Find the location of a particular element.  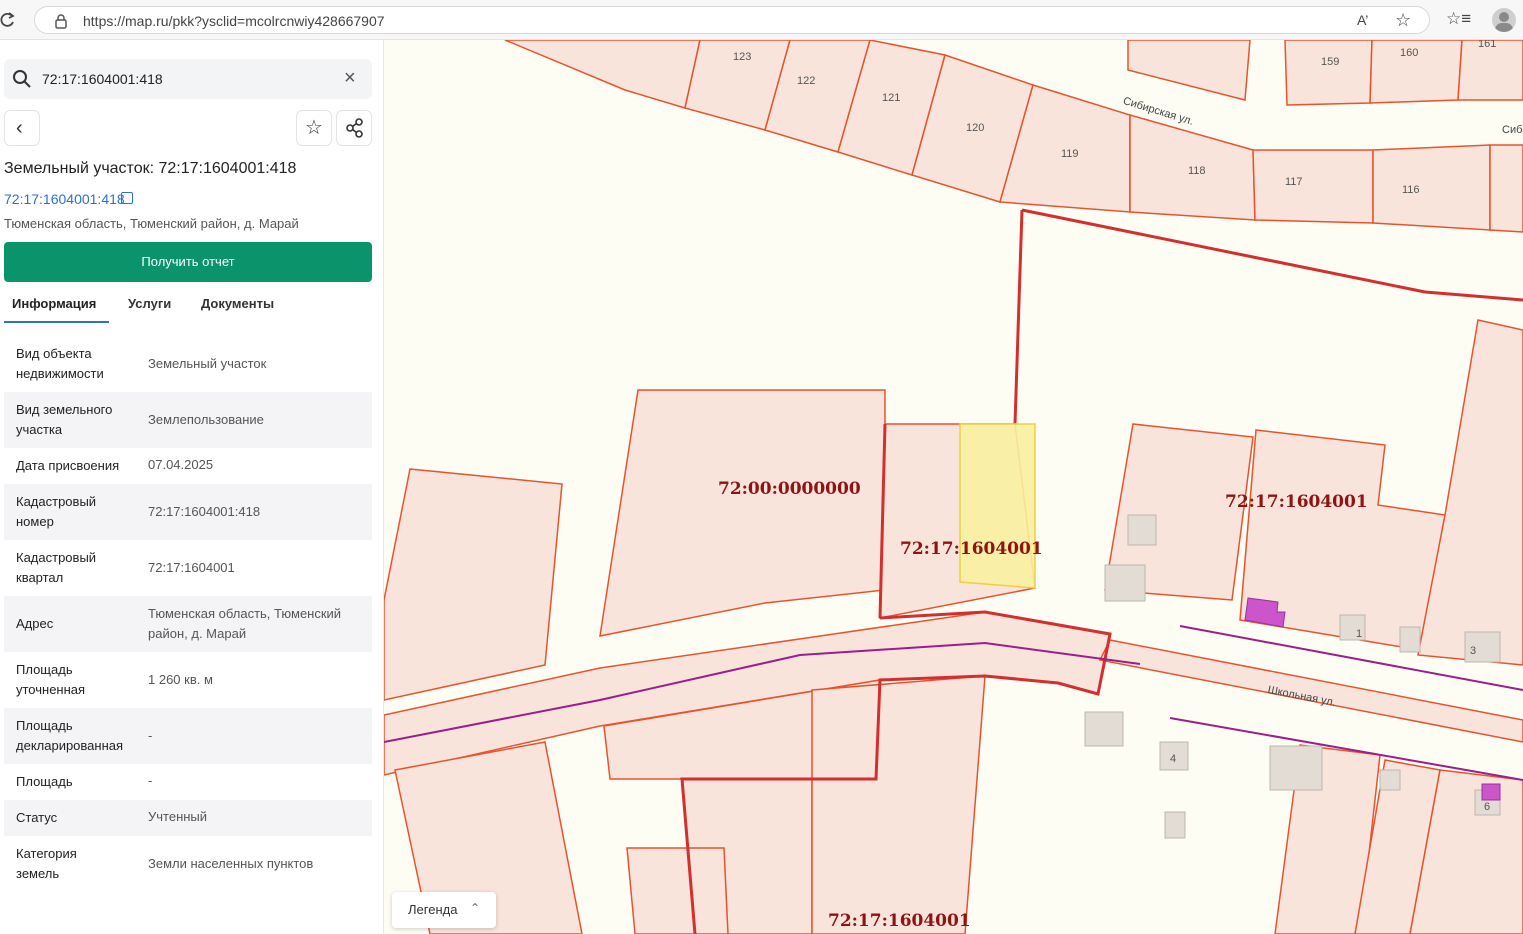

bookmark-star-icon: ☆ is located at coordinates (1403, 20).